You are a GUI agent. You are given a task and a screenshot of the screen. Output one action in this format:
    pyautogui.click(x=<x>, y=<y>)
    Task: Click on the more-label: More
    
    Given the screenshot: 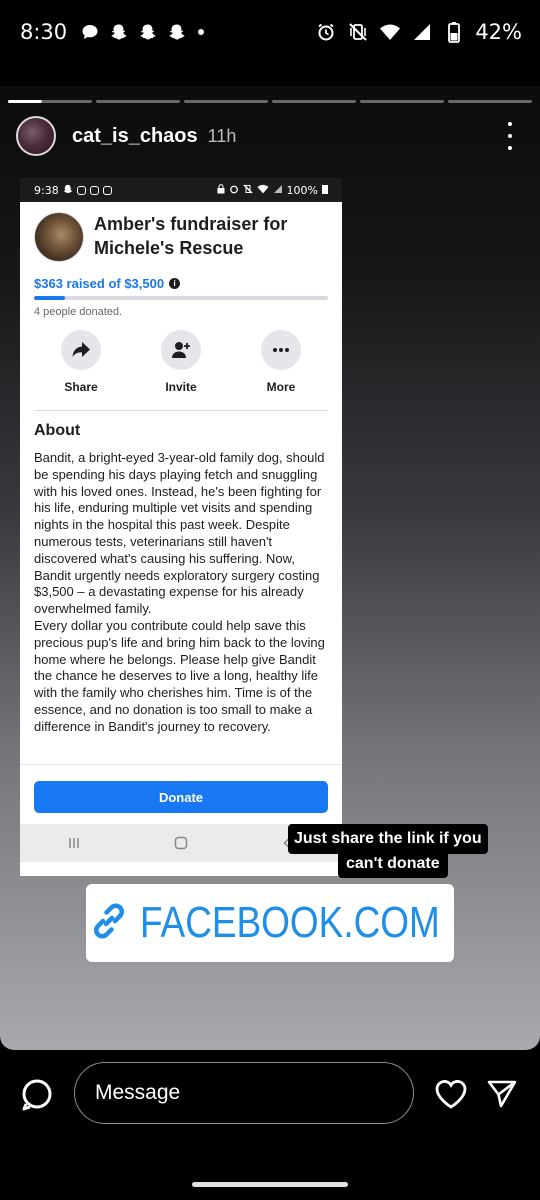 What is the action you would take?
    pyautogui.click(x=281, y=387)
    